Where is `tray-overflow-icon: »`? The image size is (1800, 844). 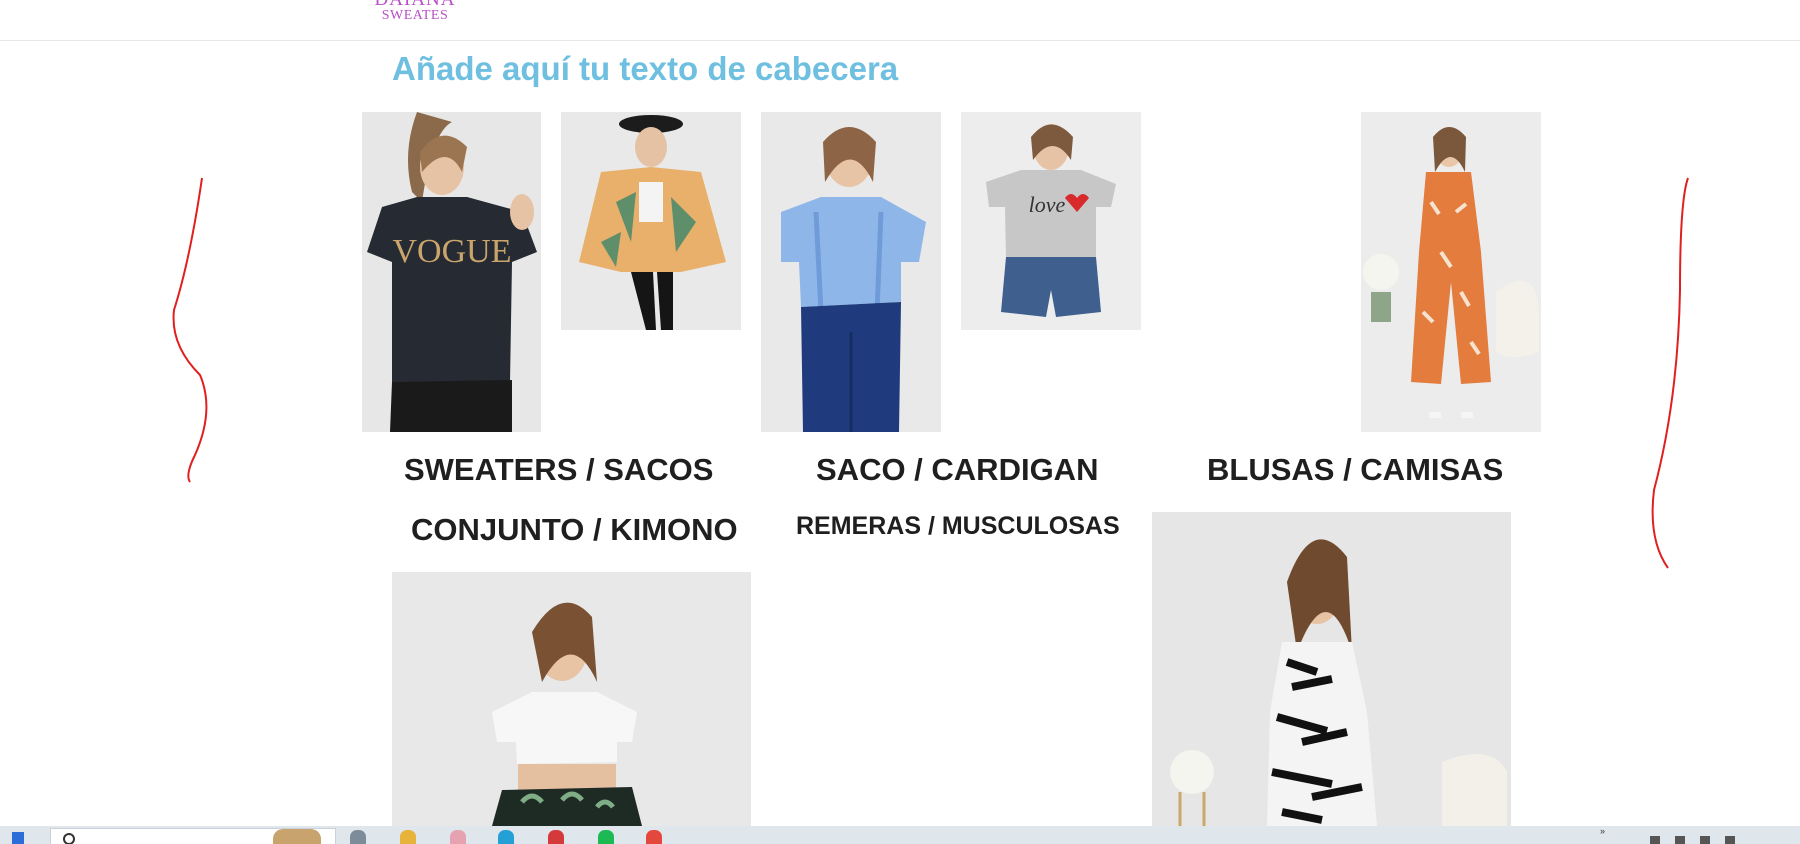 tray-overflow-icon: » is located at coordinates (1605, 831).